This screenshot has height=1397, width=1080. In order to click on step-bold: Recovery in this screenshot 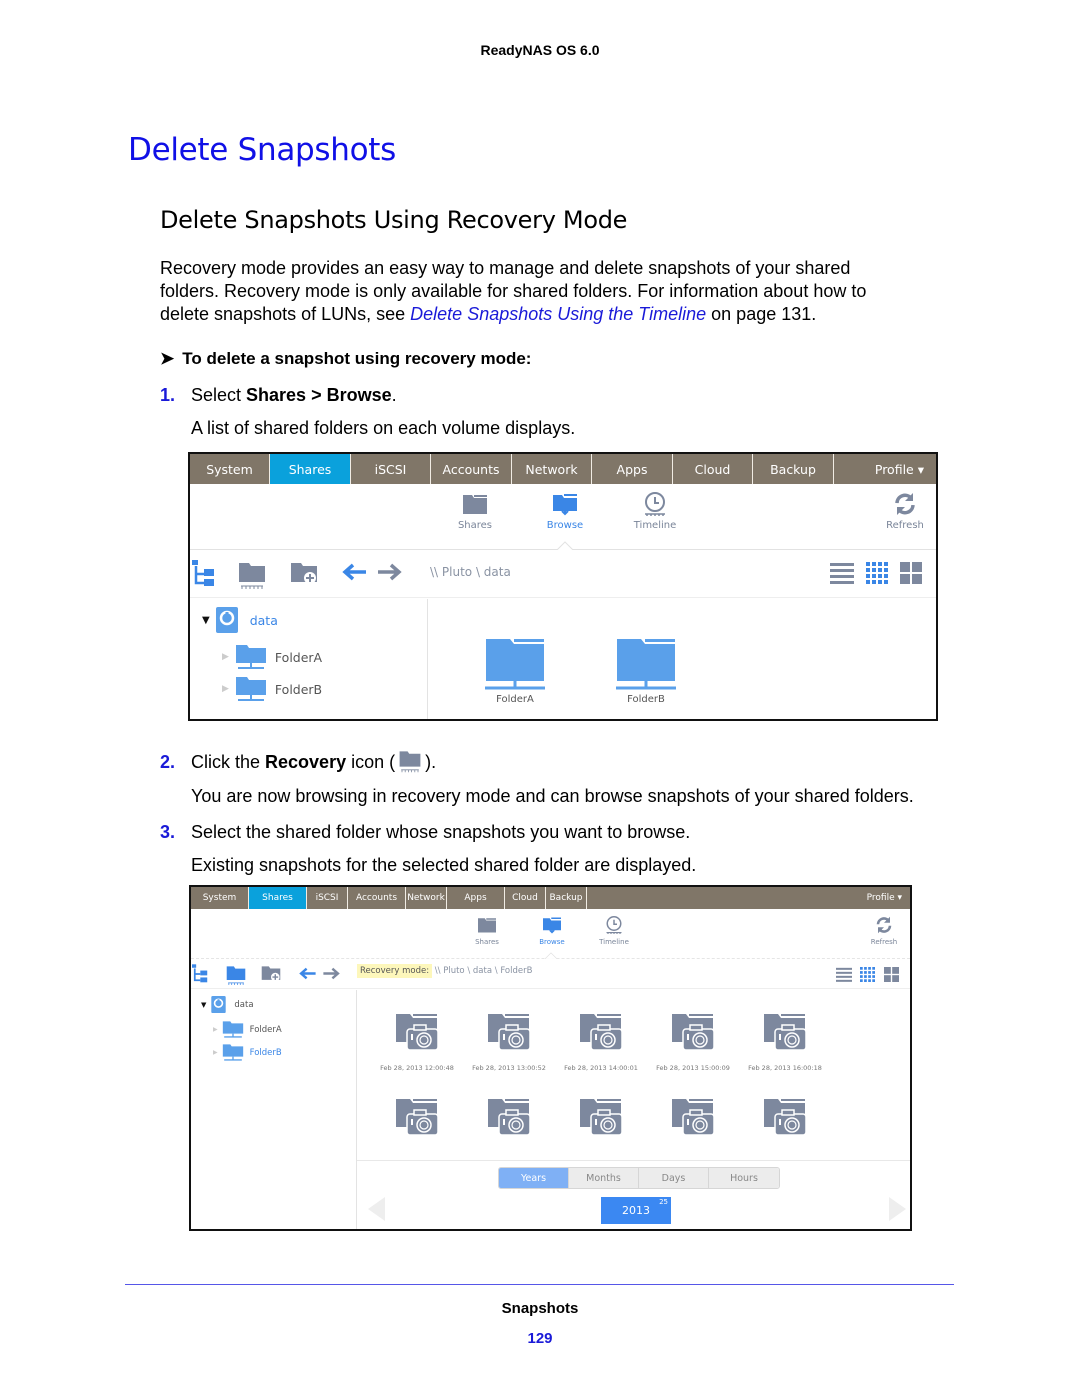, I will do `click(306, 762)`.